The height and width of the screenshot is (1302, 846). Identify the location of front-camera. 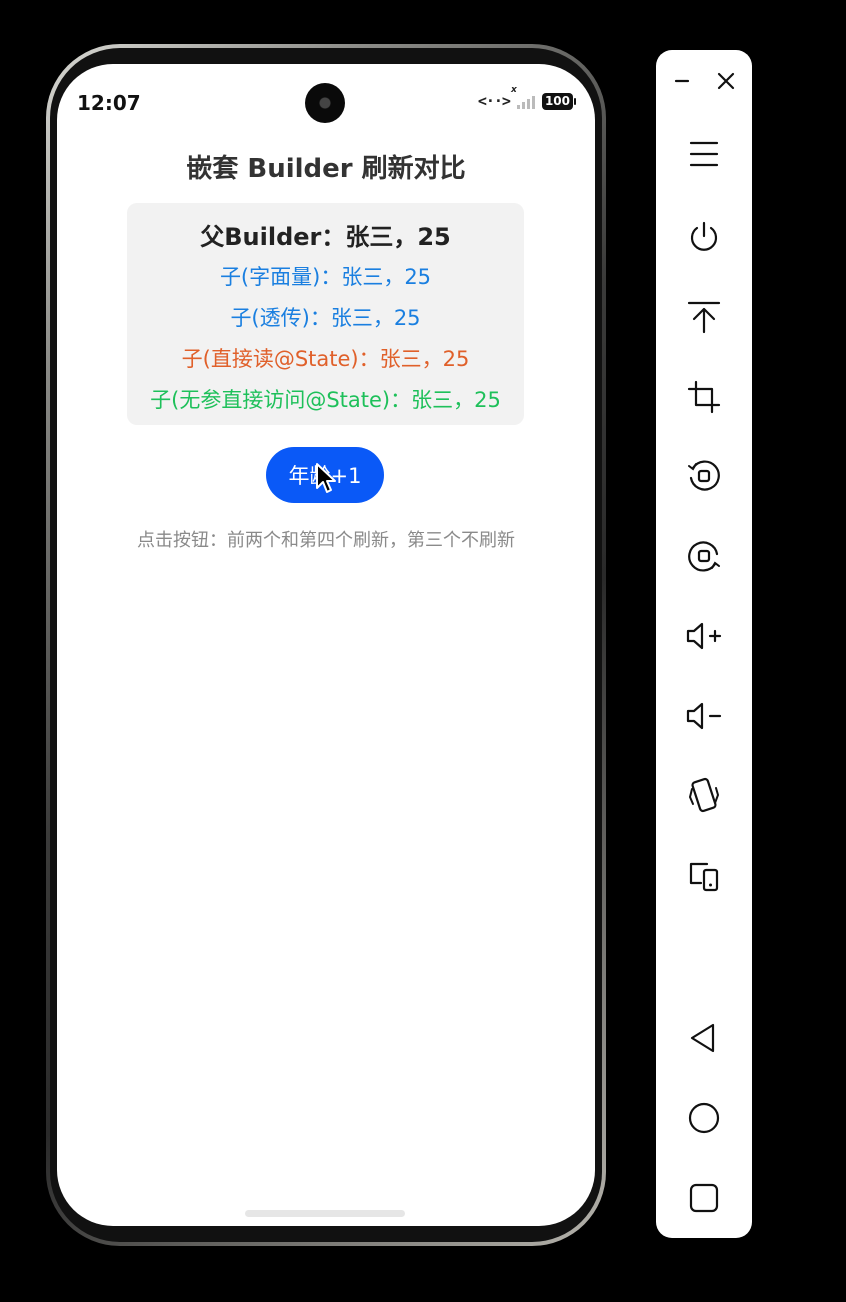
(325, 103).